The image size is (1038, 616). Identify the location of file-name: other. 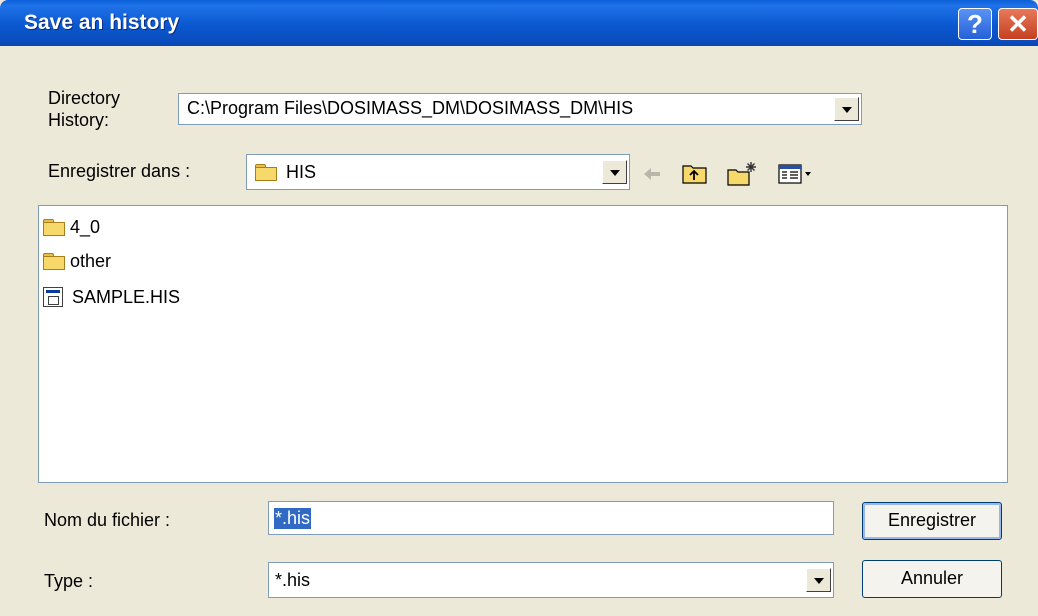
(91, 260).